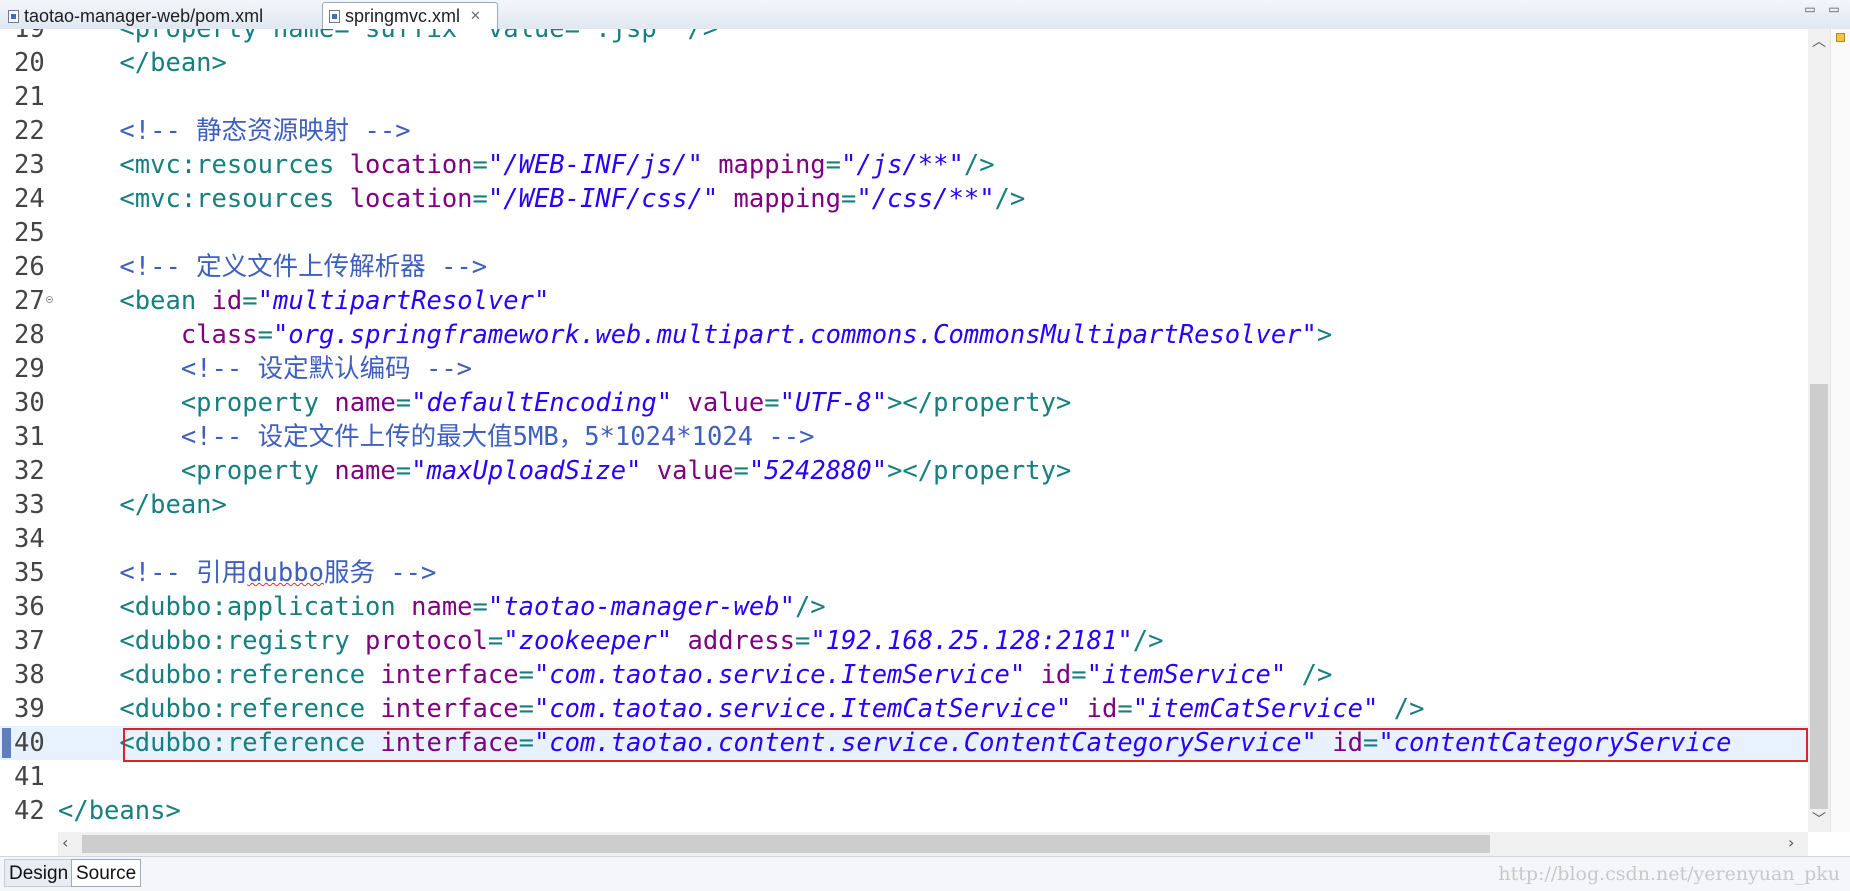  Describe the element at coordinates (904, 539) in the screenshot. I see `code-line: 34` at that location.